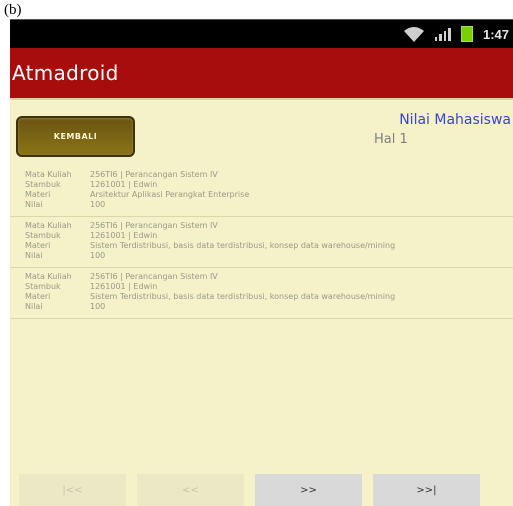 This screenshot has width=513, height=506. Describe the element at coordinates (413, 34) in the screenshot. I see `wifi-icon` at that location.